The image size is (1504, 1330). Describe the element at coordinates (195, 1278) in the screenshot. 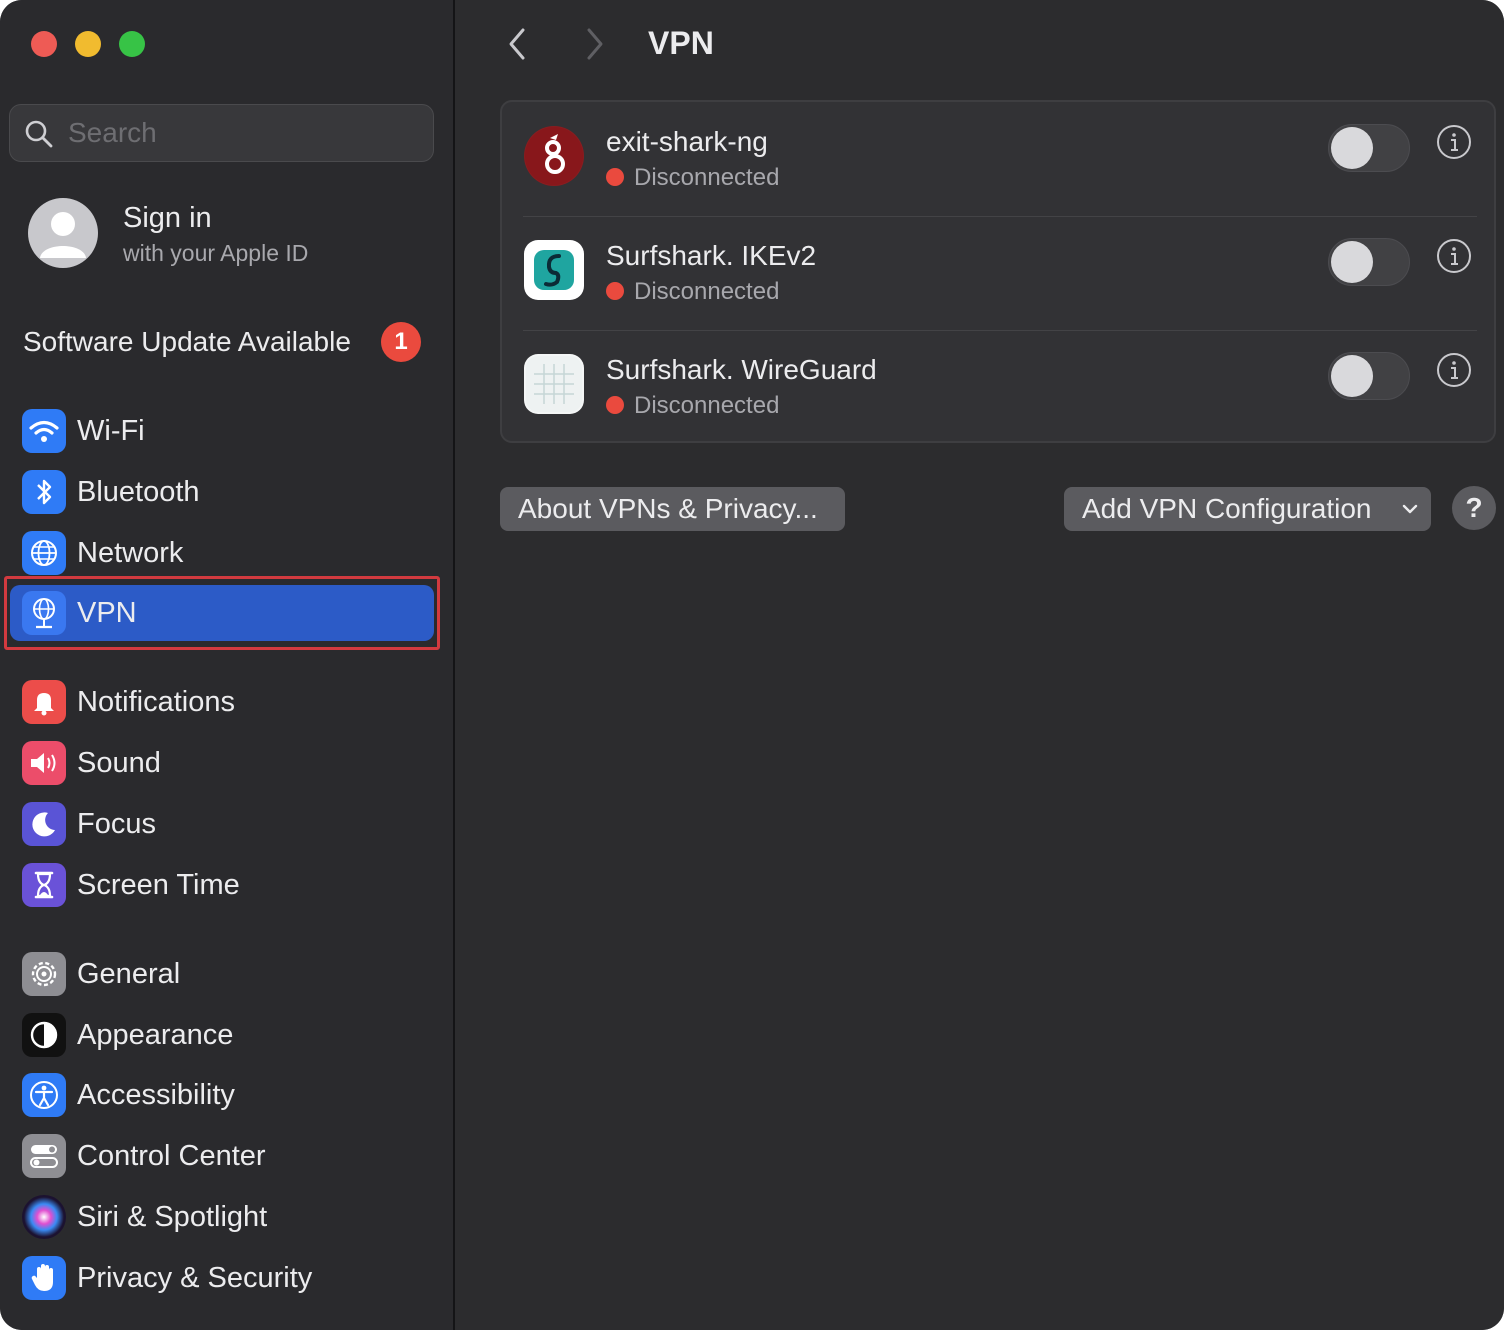

I see `sidebar-item-label: Privacy & Security` at that location.